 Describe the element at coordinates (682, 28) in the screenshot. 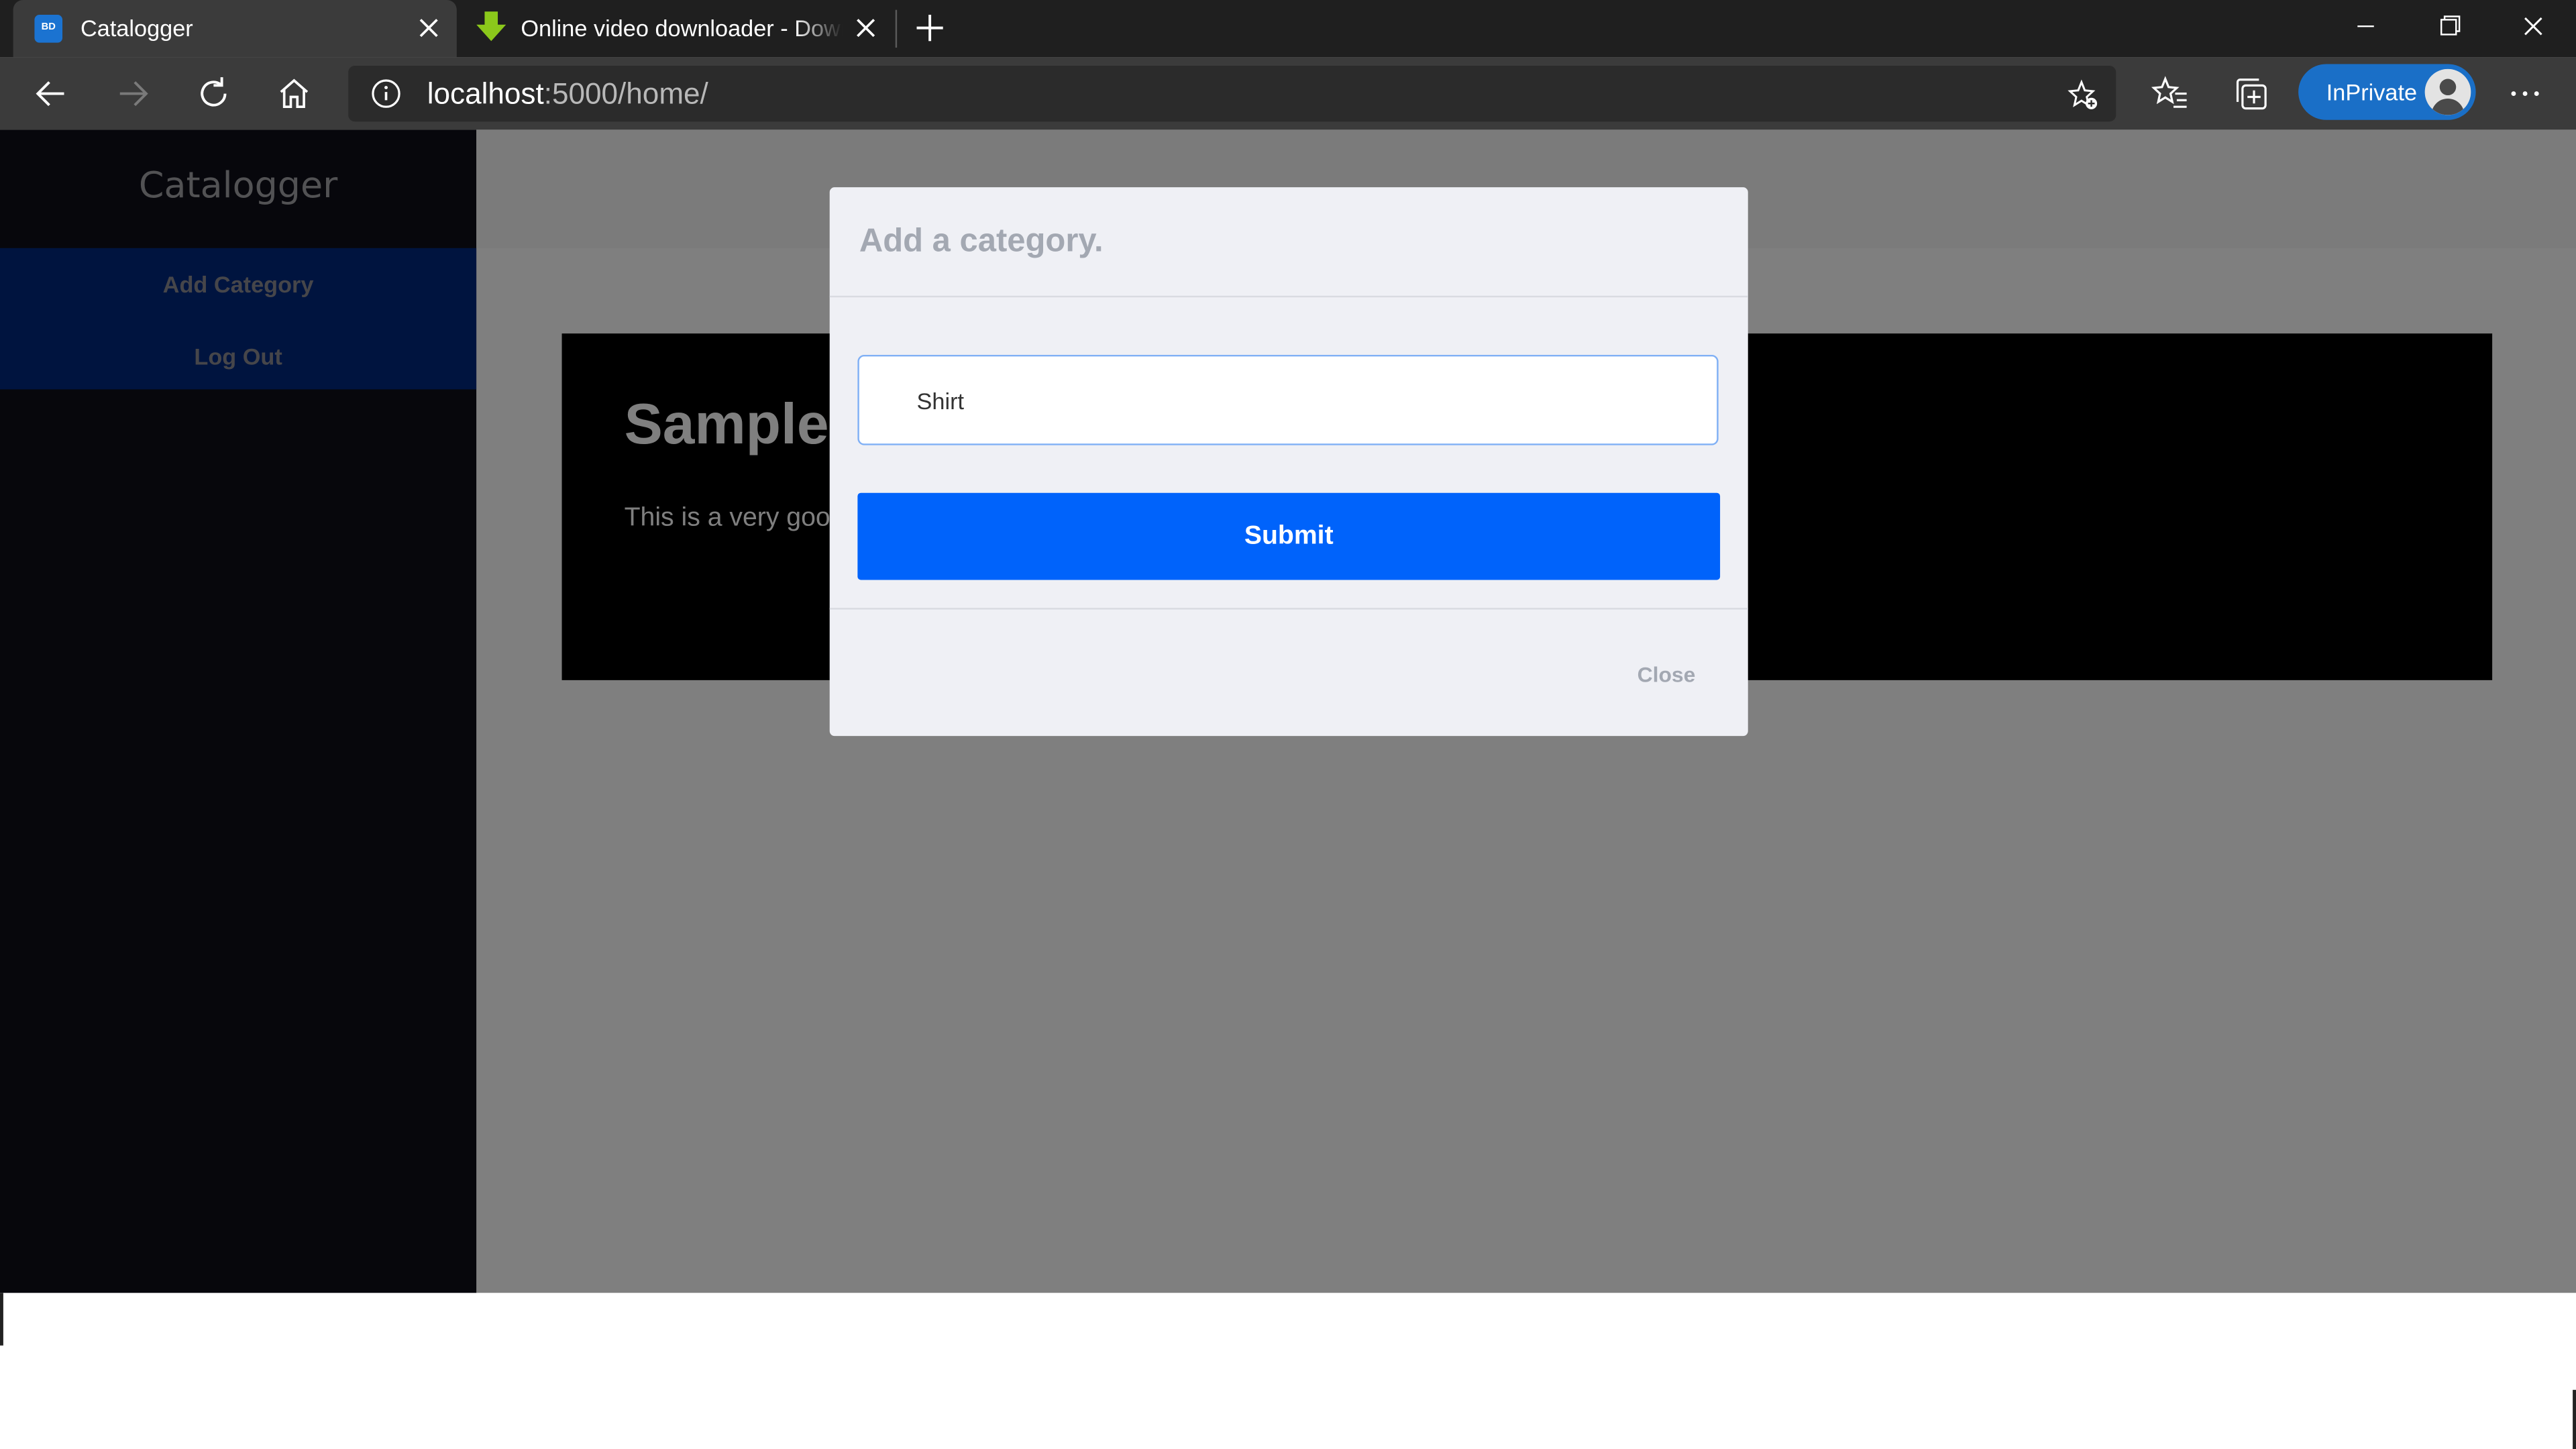

I see `tab-title: Online video downloader - Download` at that location.